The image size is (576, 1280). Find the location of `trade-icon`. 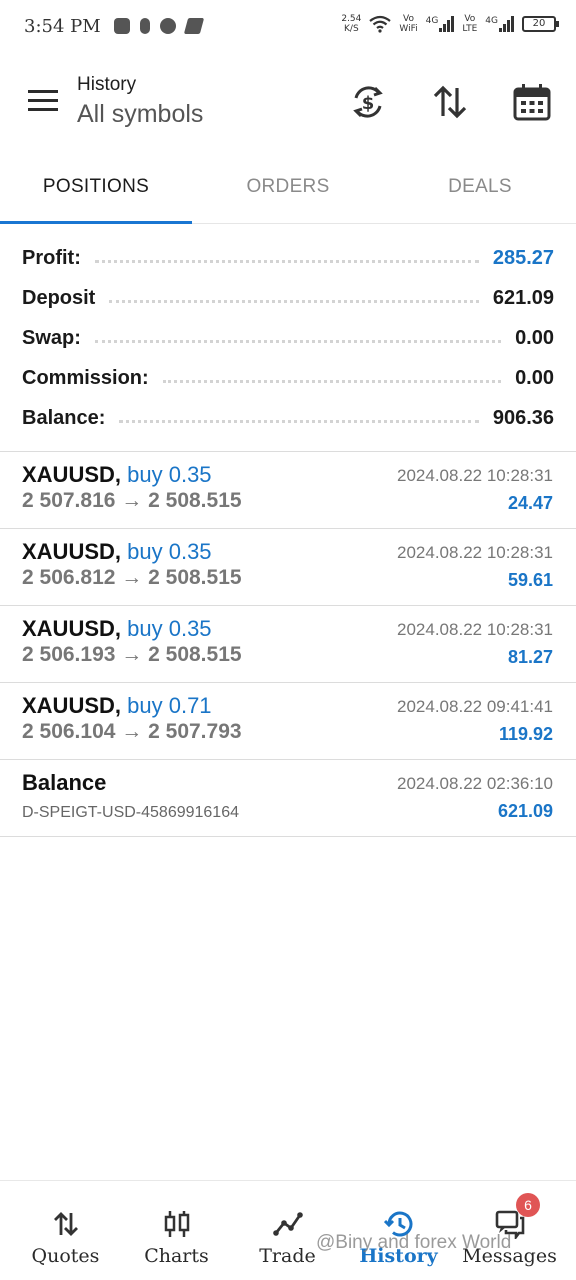

trade-icon is located at coordinates (287, 1224).